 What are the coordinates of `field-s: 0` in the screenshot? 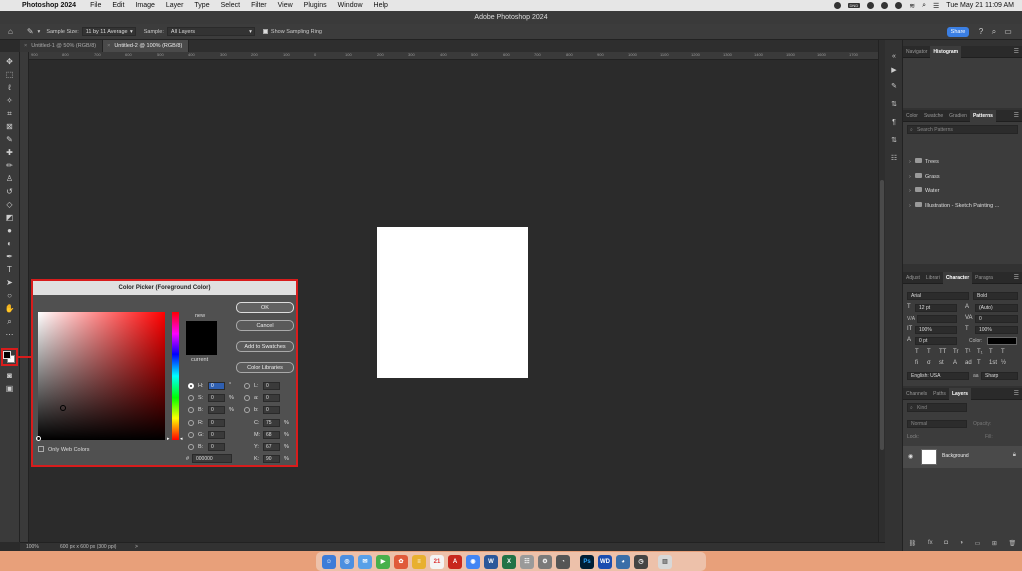 It's located at (216, 398).